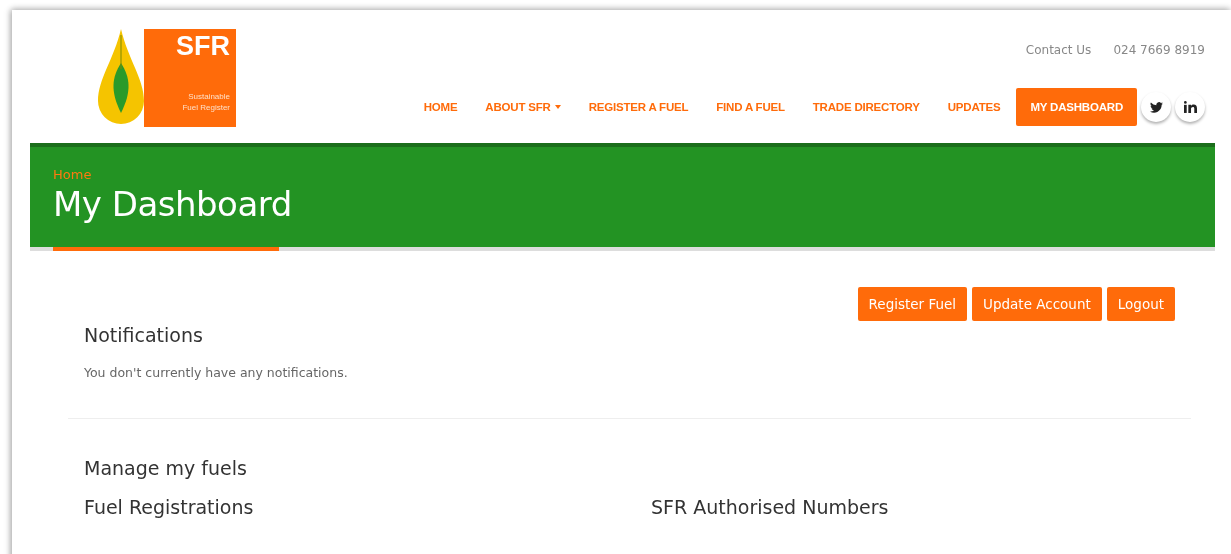 Image resolution: width=1231 pixels, height=554 pixels. I want to click on nav-item: FIND A FUEL, so click(750, 107).